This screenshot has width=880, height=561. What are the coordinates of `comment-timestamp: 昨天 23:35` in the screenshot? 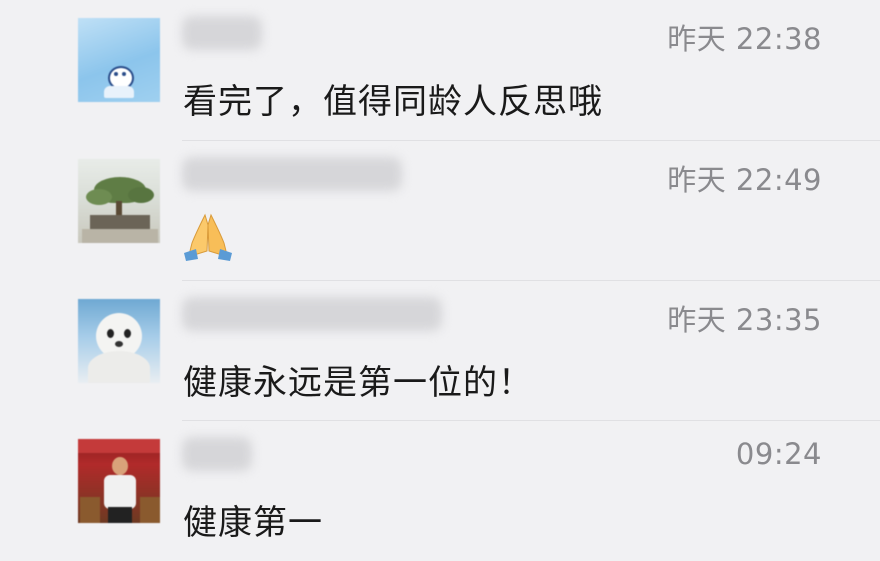 It's located at (744, 320).